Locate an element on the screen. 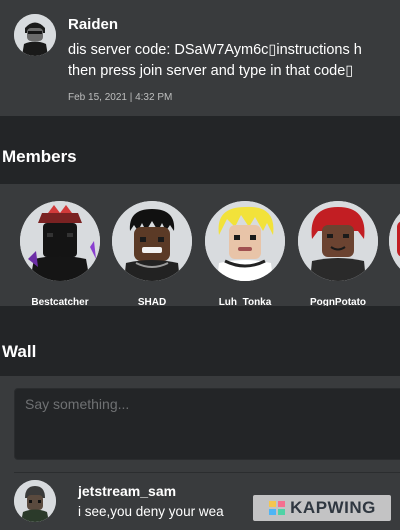  comment-author-name: jetstream_sam is located at coordinates (127, 491).